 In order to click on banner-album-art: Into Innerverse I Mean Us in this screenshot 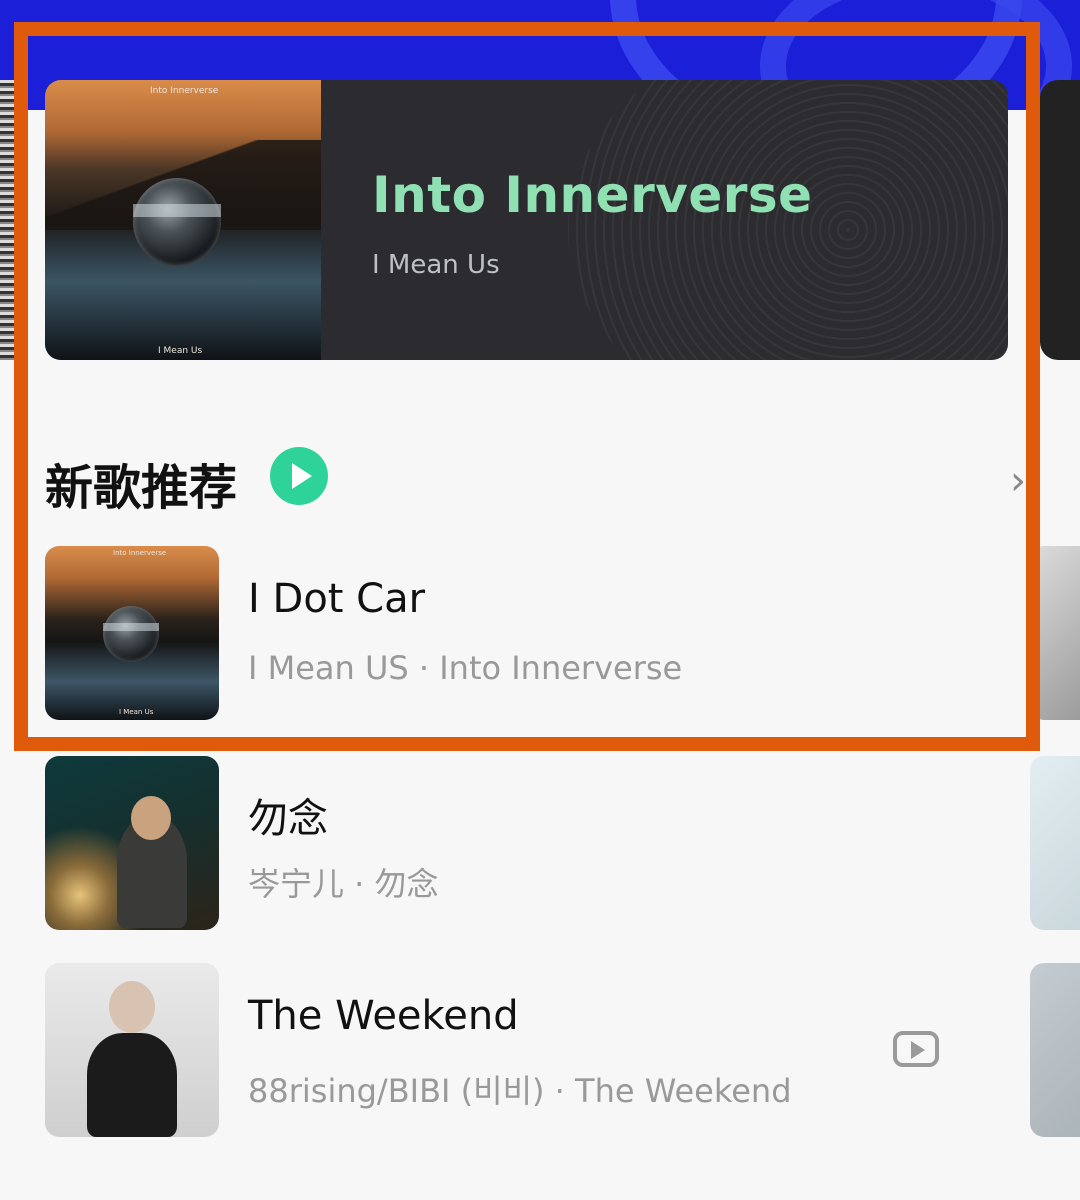, I will do `click(183, 220)`.